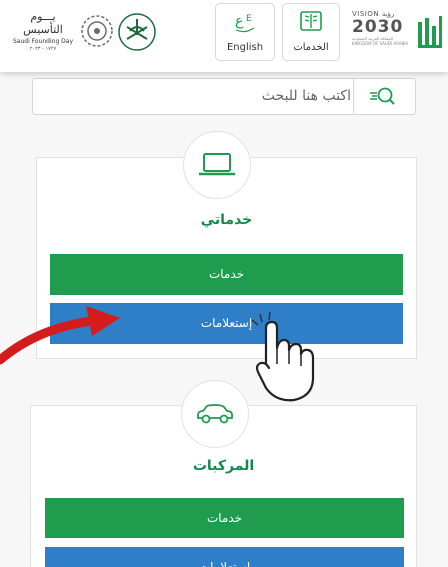 The image size is (448, 567). Describe the element at coordinates (245, 23) in the screenshot. I see `language-icon: ع E` at that location.